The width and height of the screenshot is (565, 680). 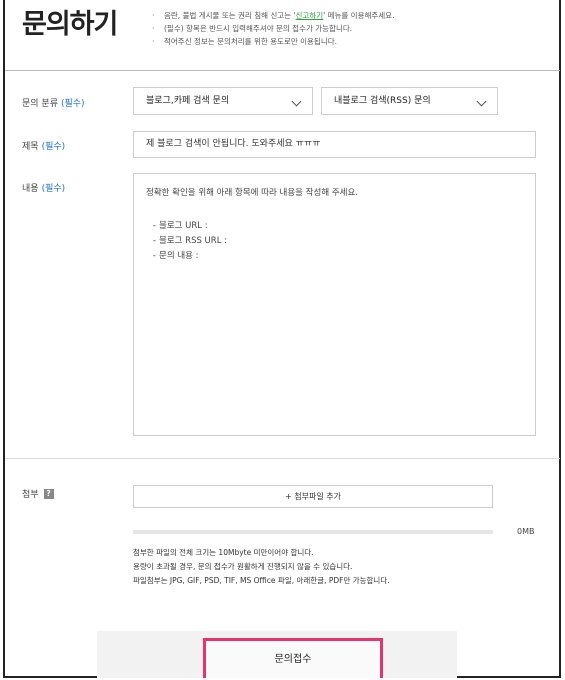 What do you see at coordinates (409, 101) in the screenshot?
I see `category-secondary-select: 내블로그 검색(RSS) 문의` at bounding box center [409, 101].